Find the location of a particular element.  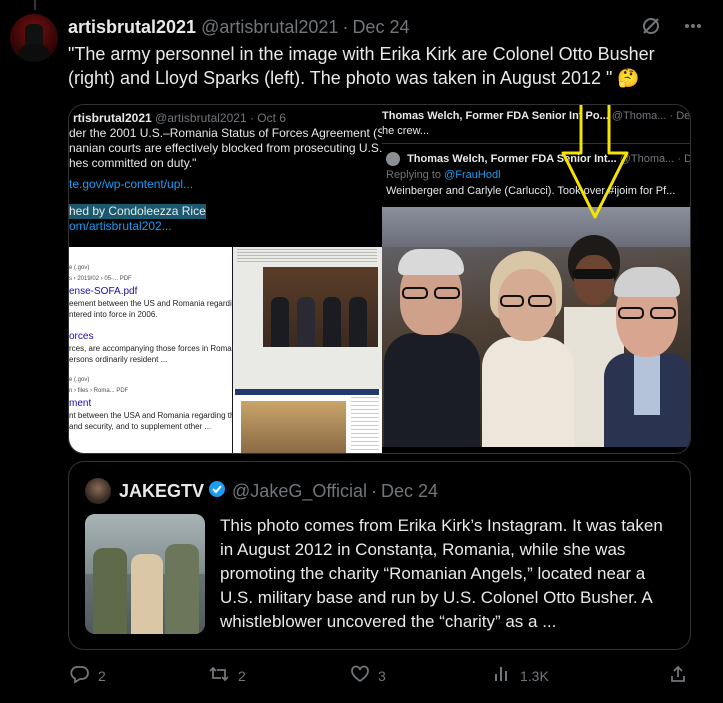

repost-count: 2 is located at coordinates (242, 675).